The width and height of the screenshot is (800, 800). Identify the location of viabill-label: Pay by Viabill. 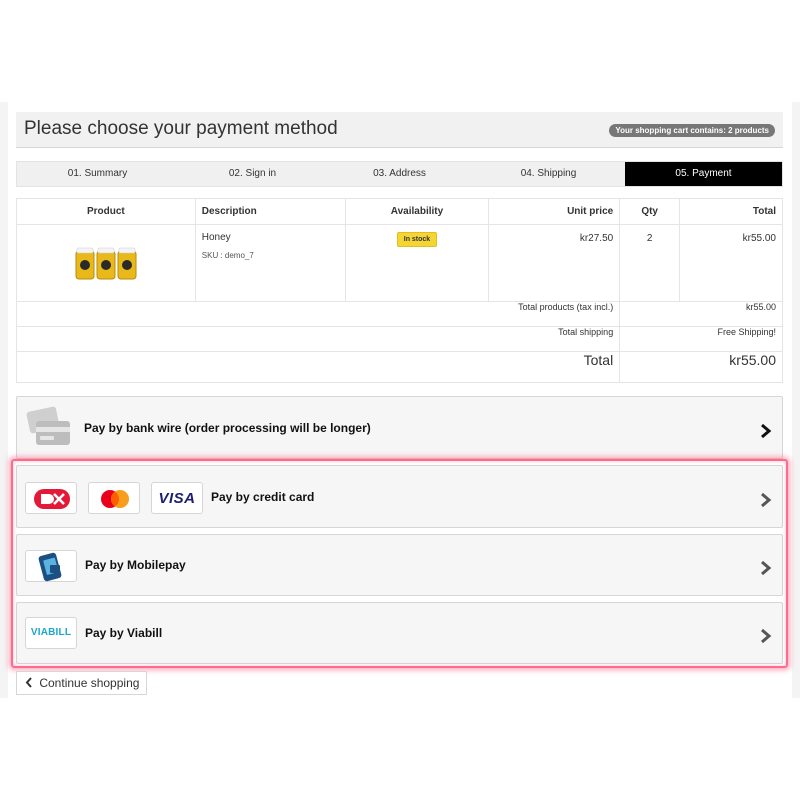
(124, 633).